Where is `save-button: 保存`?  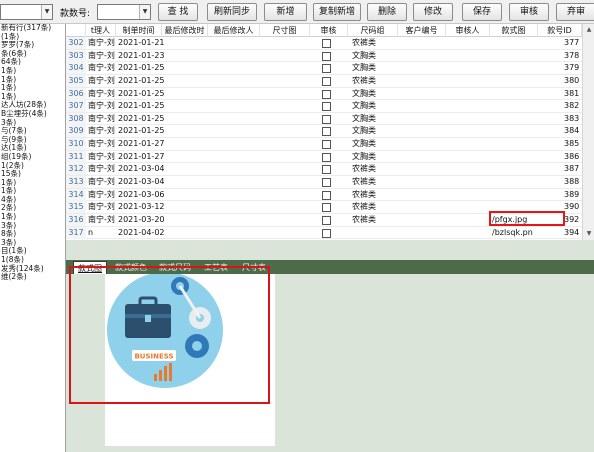
save-button: 保存 is located at coordinates (482, 12).